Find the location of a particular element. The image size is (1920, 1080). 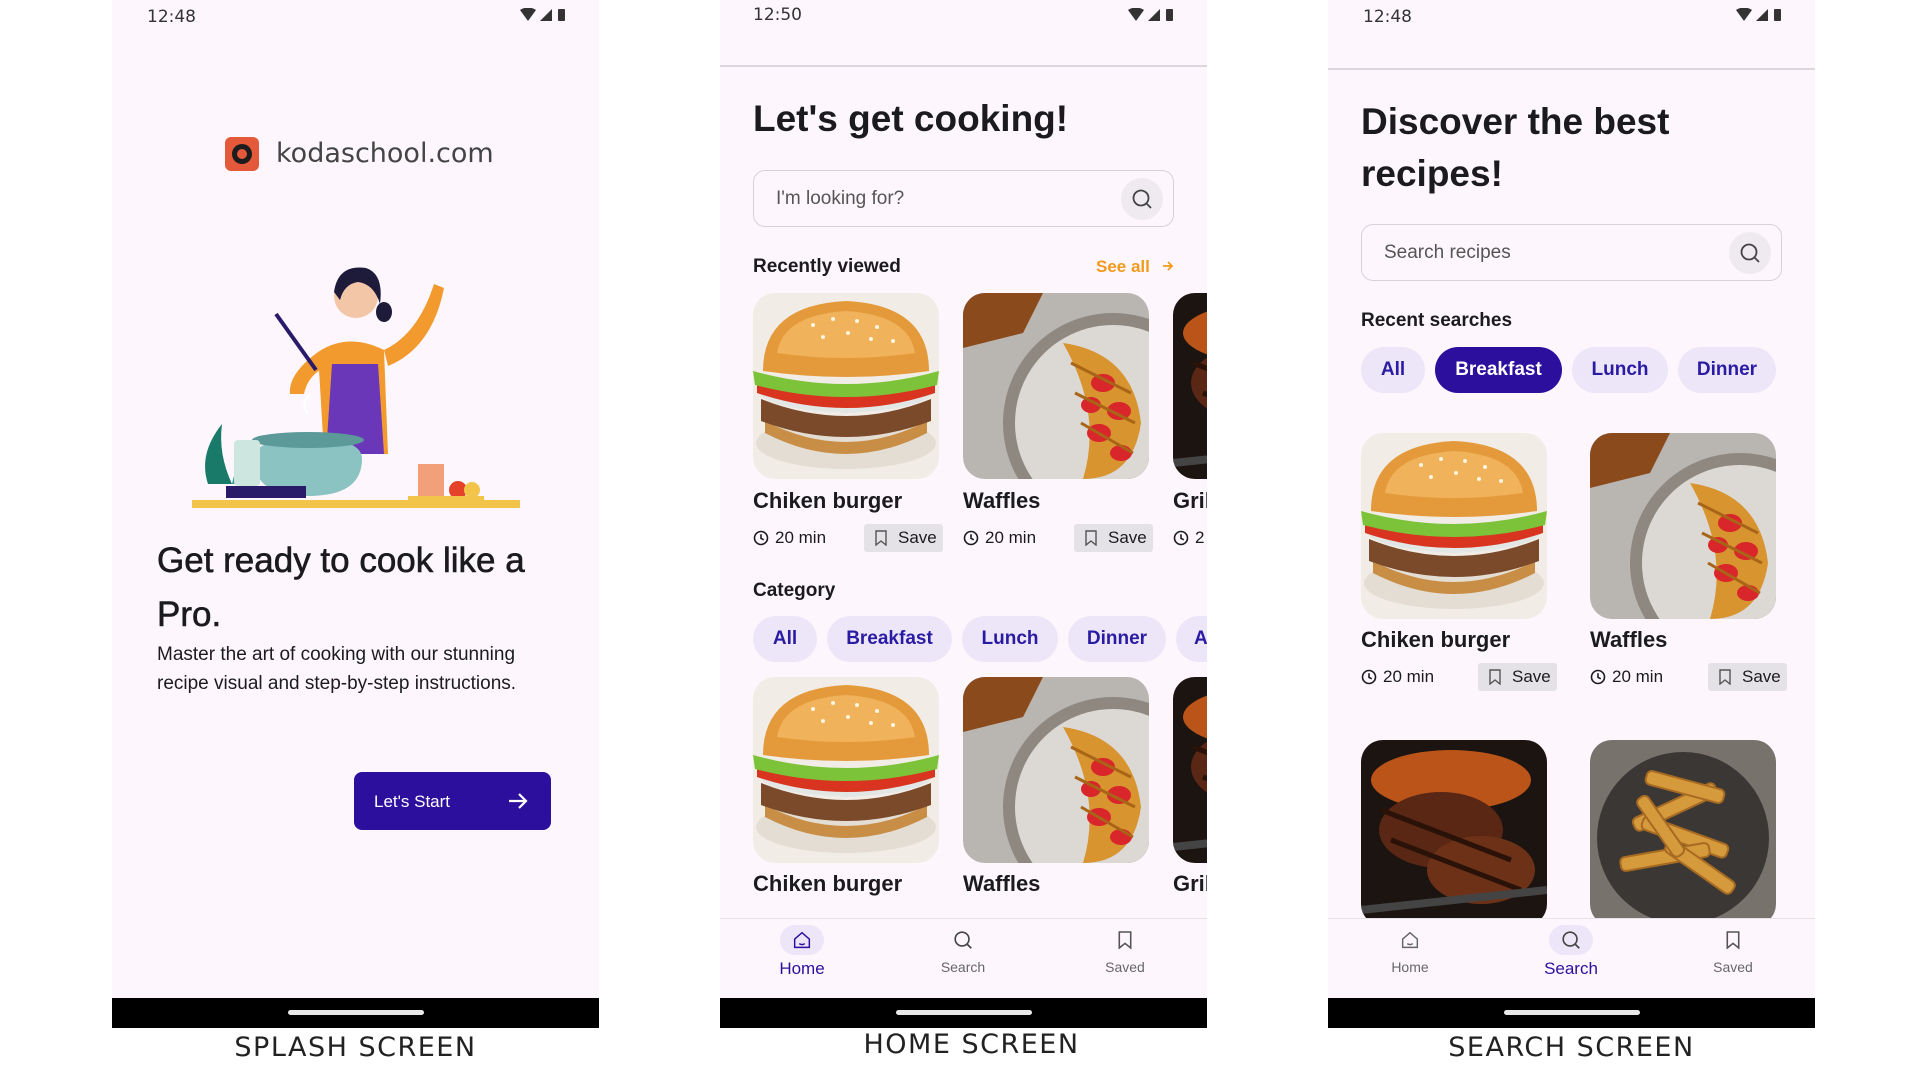

see-all-link: See all is located at coordinates (1135, 267).